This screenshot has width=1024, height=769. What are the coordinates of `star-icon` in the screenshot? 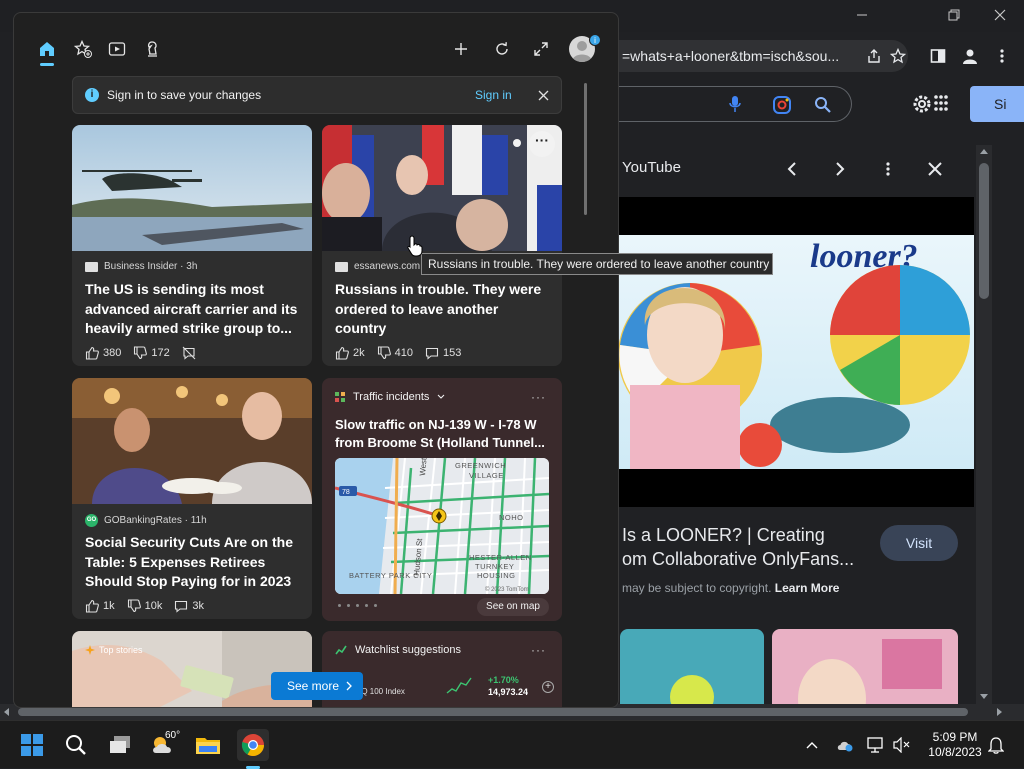 It's located at (898, 56).